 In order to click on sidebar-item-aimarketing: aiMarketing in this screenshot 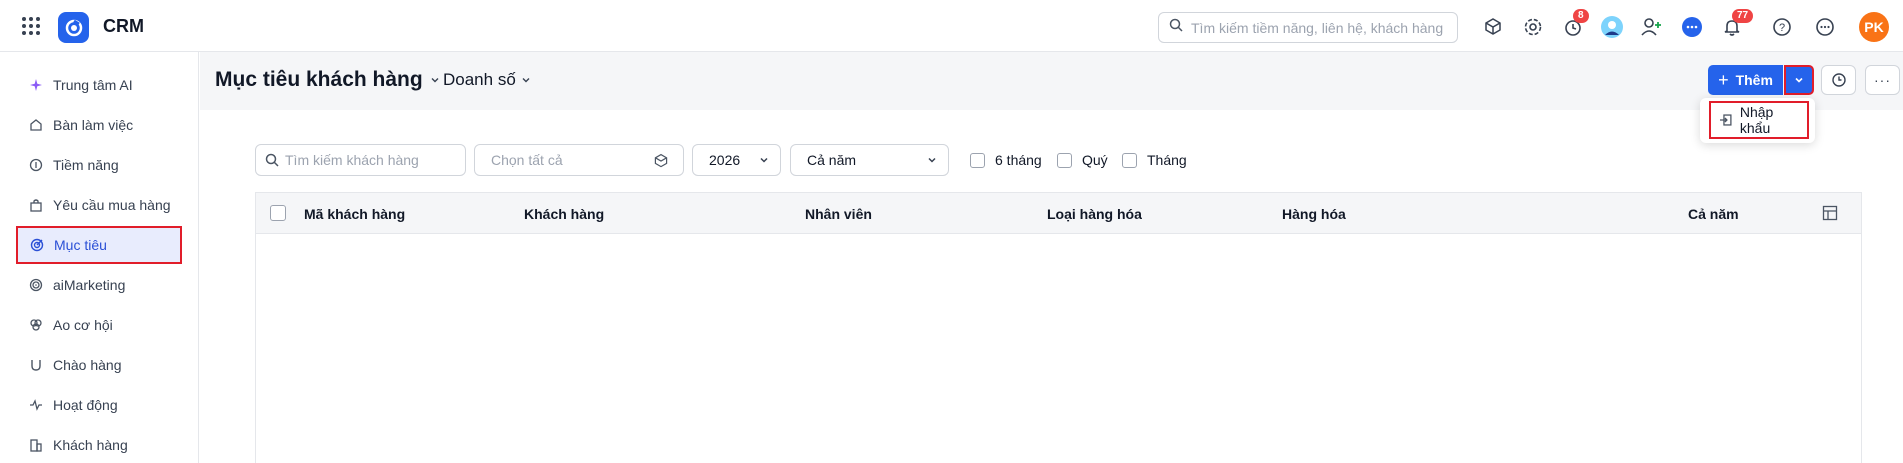, I will do `click(99, 284)`.